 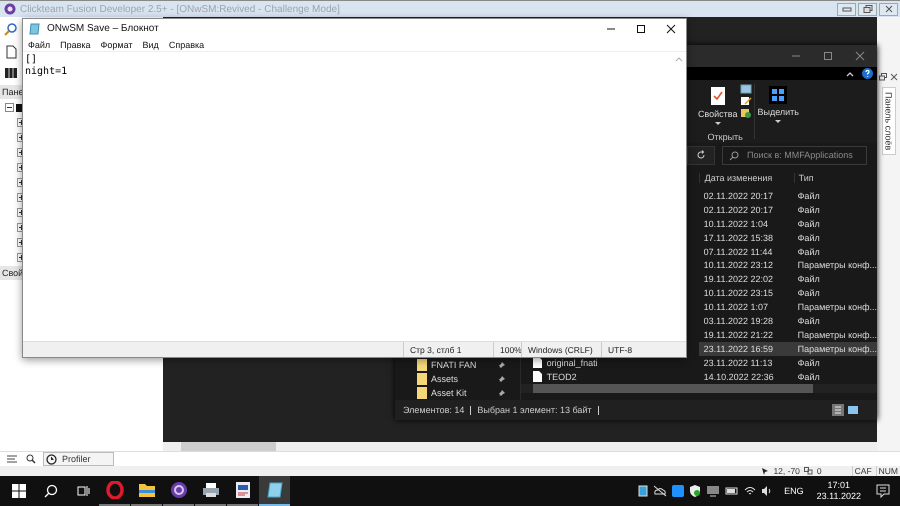 What do you see at coordinates (39, 45) in the screenshot?
I see `menu-item: Файл` at bounding box center [39, 45].